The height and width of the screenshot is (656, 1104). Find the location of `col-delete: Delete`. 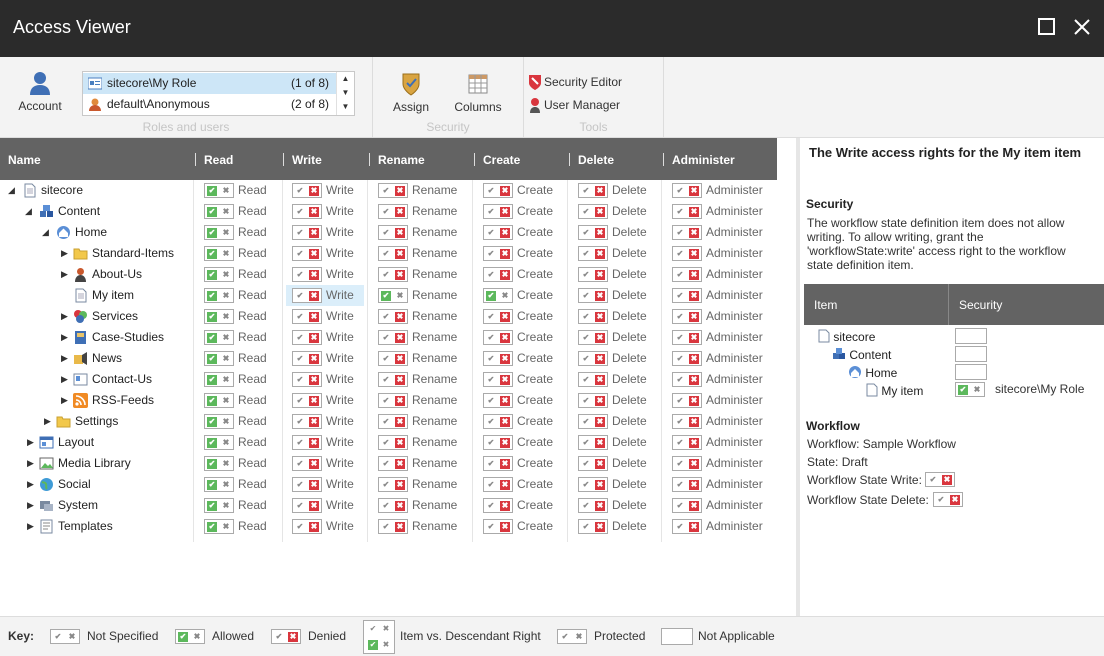

col-delete: Delete is located at coordinates (596, 160).